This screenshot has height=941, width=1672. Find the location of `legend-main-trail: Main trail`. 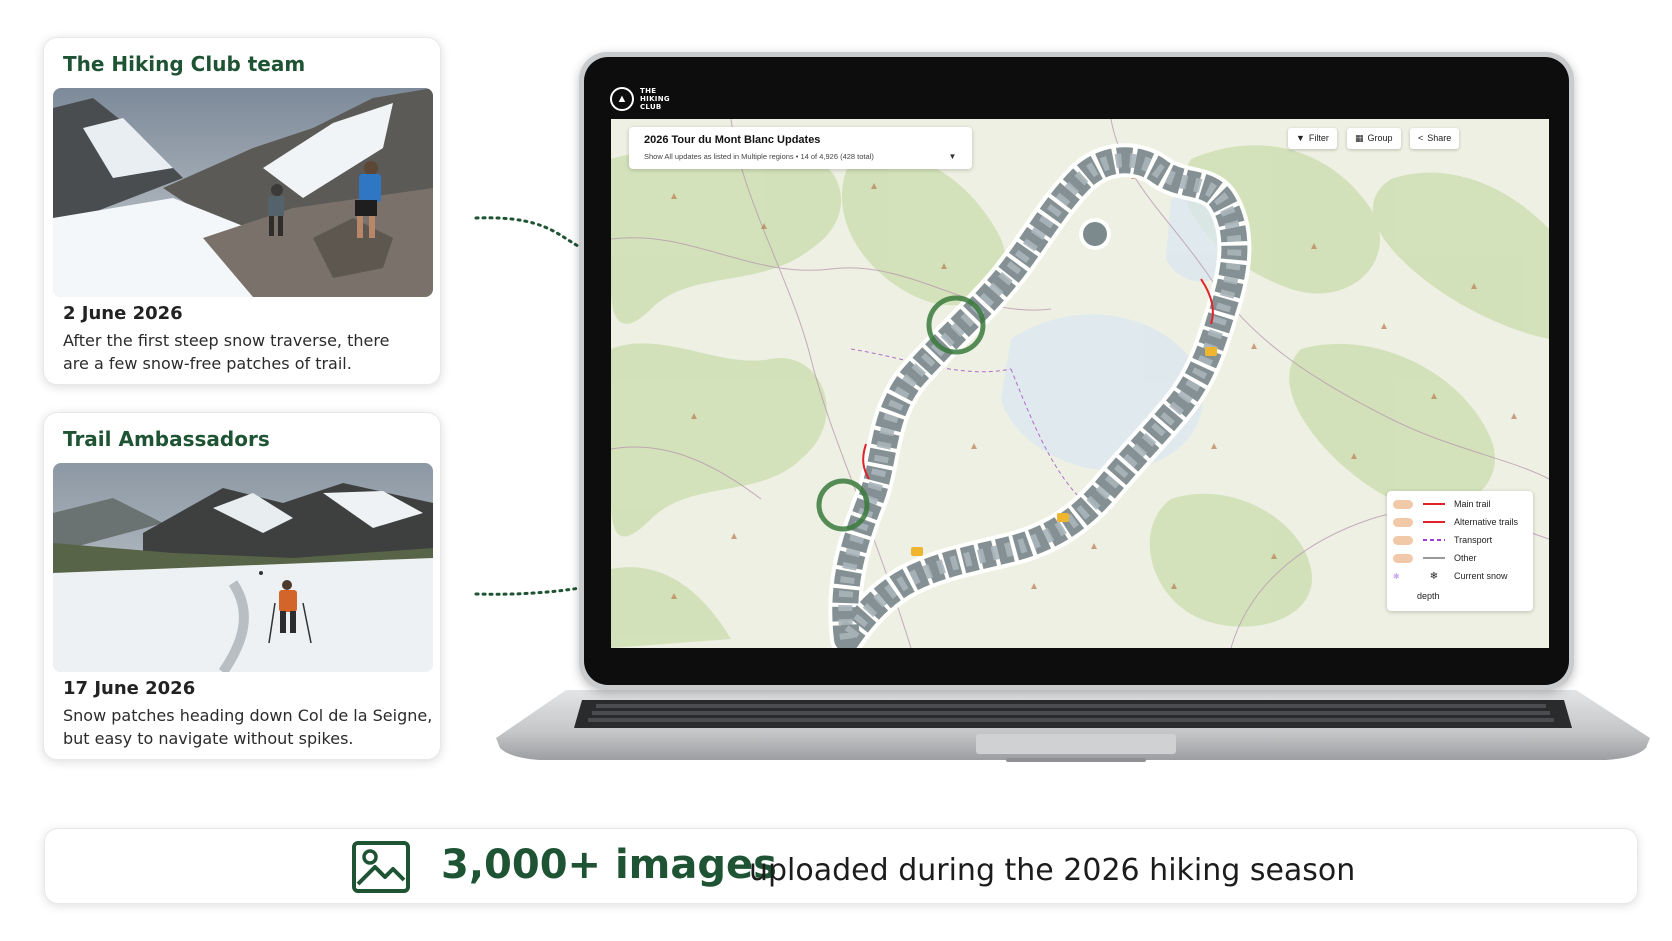

legend-main-trail: Main trail is located at coordinates (1442, 504).